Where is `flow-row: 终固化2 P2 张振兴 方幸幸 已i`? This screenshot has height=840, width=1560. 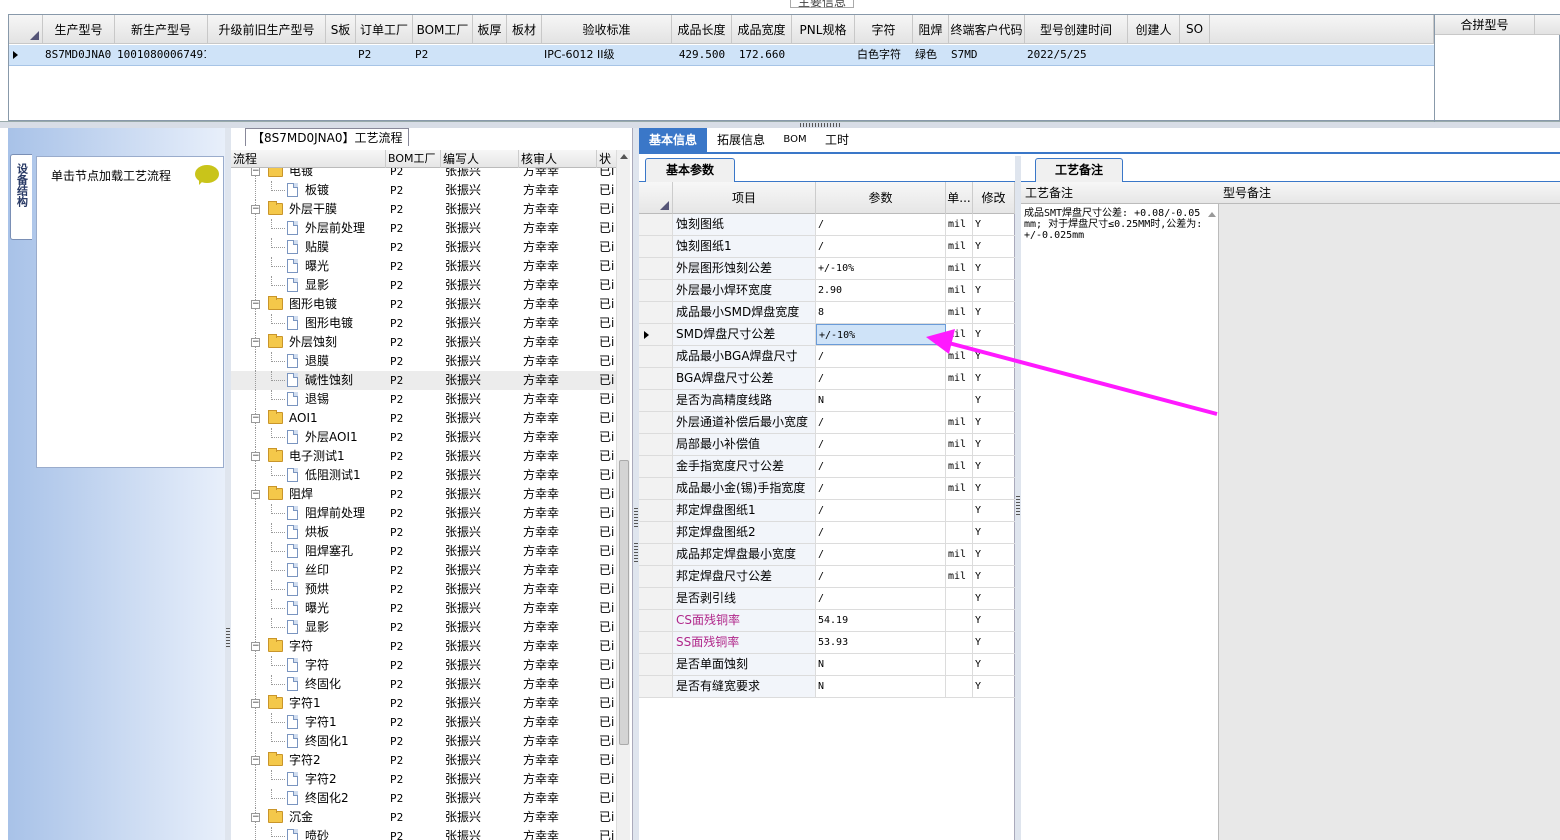 flow-row: 终固化2 P2 张振兴 方幸幸 已i is located at coordinates (423, 798).